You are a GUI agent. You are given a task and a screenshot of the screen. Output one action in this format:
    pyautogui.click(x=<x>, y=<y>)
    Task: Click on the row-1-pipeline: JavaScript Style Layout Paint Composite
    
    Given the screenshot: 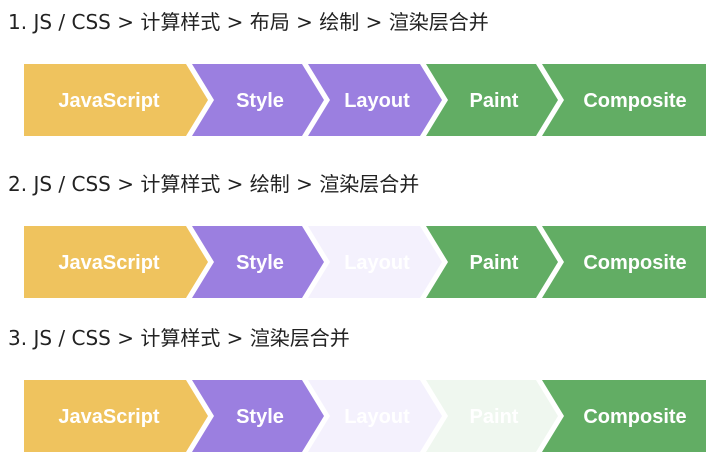 What is the action you would take?
    pyautogui.click(x=365, y=100)
    